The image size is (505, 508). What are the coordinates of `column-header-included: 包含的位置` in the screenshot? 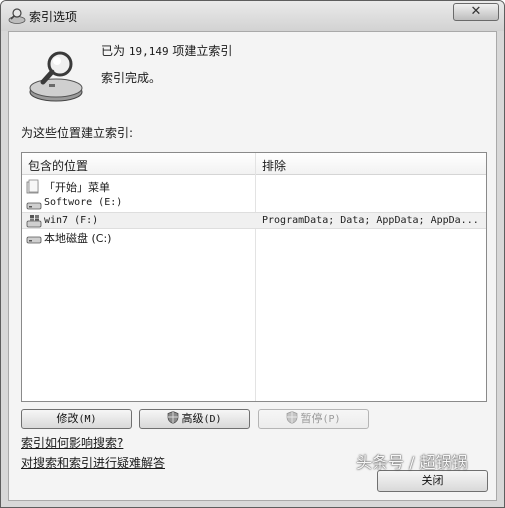 It's located at (58, 165).